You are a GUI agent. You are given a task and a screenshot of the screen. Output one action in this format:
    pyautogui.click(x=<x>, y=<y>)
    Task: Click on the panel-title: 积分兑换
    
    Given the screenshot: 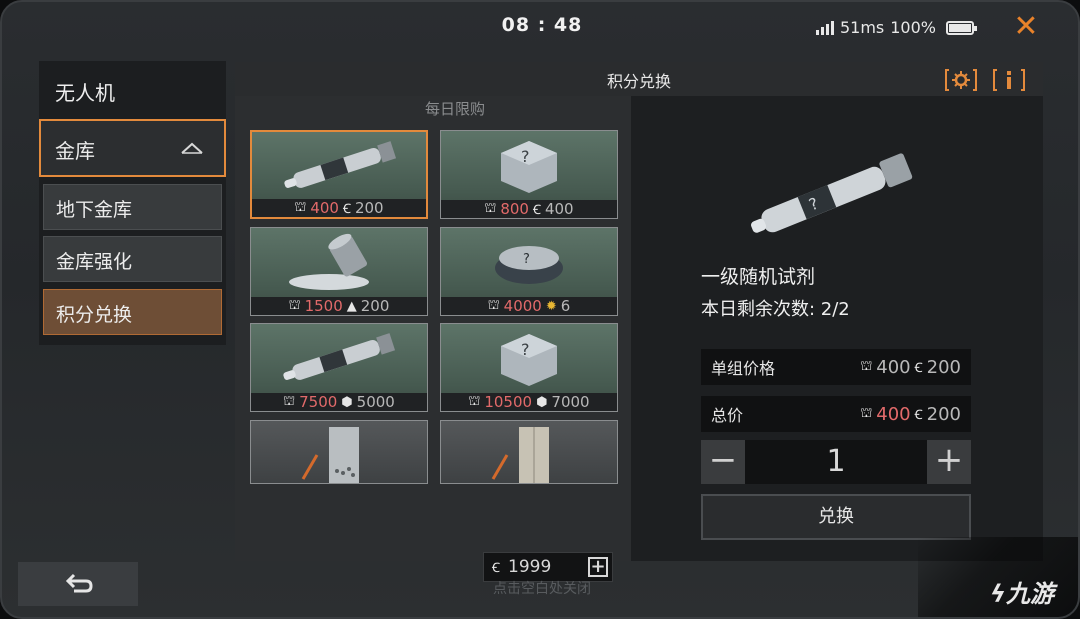 What is the action you would take?
    pyautogui.click(x=638, y=81)
    